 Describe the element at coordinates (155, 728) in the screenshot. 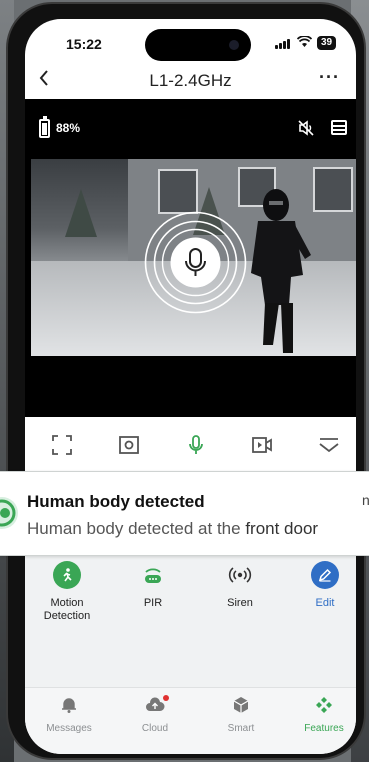

I see `tab-cloud-label: Cloud` at that location.